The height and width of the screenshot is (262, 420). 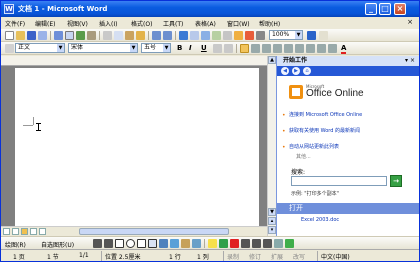 I want to click on status-rec: 录制, so click(x=233, y=256).